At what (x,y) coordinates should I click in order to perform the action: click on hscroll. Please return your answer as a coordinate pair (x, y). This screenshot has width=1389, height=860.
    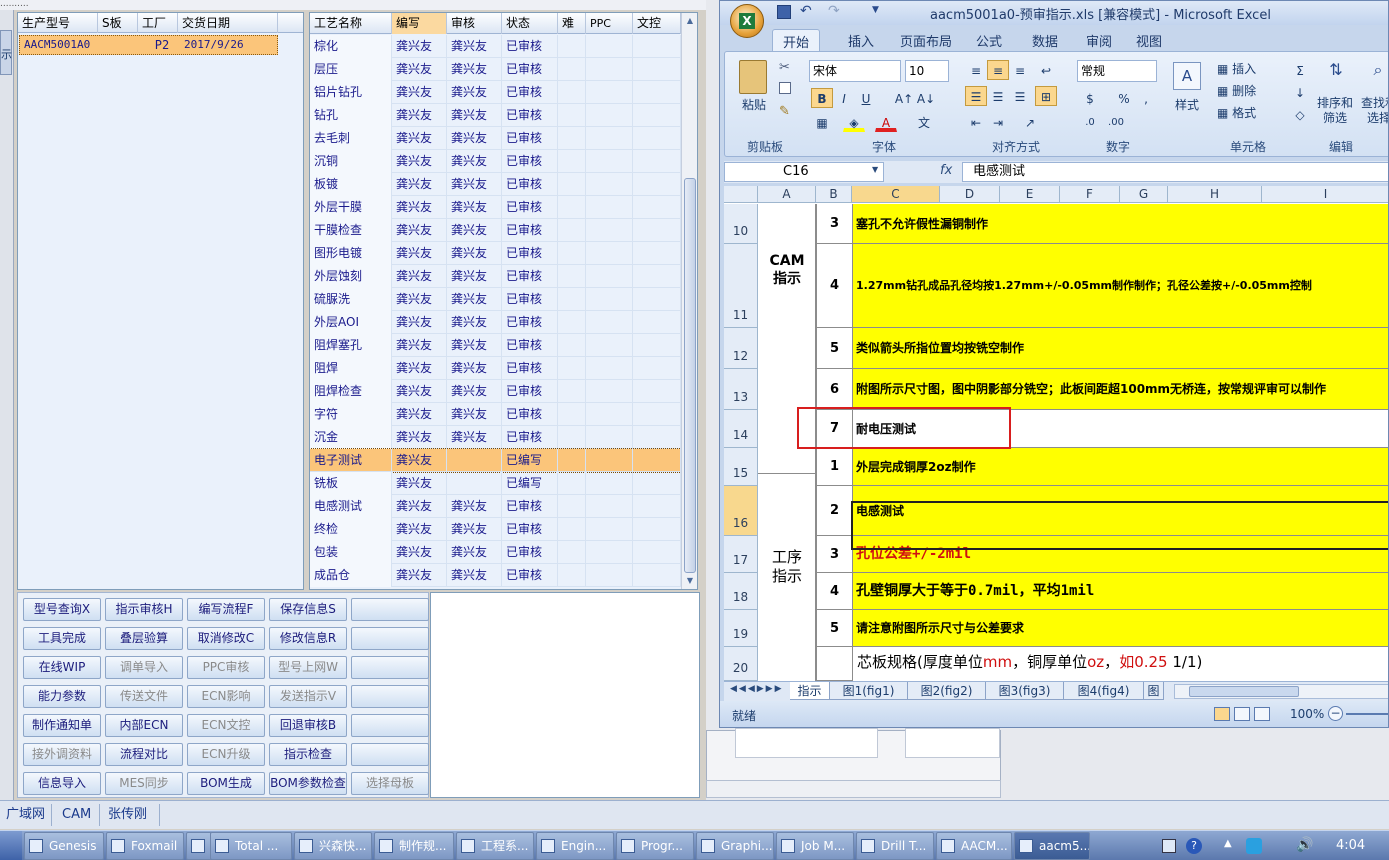
    Looking at the image, I should click on (1281, 691).